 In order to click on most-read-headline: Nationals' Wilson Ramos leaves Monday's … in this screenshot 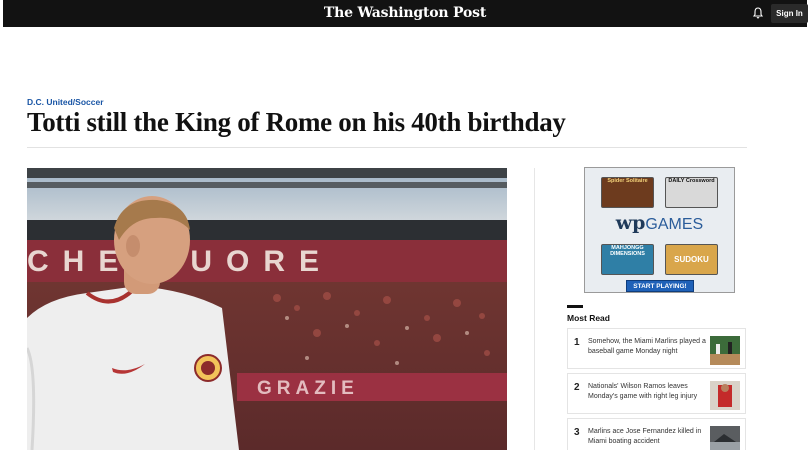, I will do `click(649, 391)`.